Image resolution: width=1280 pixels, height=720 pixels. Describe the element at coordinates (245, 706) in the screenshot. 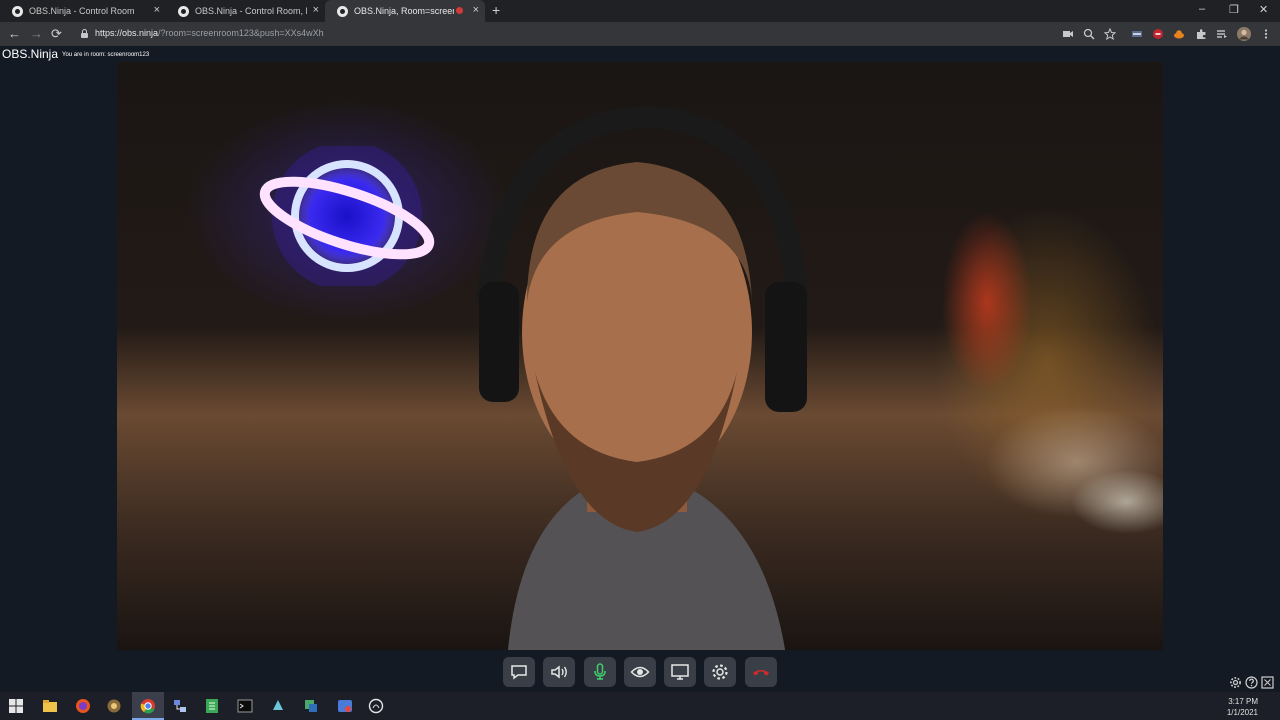

I see `terminal-icon` at that location.